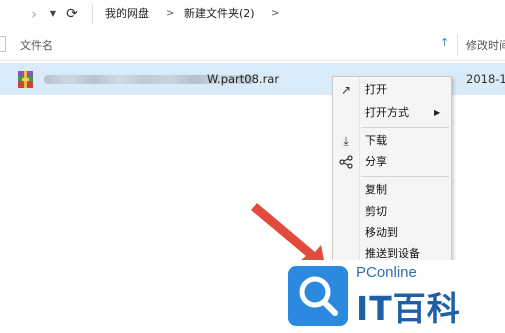 The width and height of the screenshot is (505, 333). Describe the element at coordinates (408, 308) in the screenshot. I see `watermark-brand-large: IT百科` at that location.